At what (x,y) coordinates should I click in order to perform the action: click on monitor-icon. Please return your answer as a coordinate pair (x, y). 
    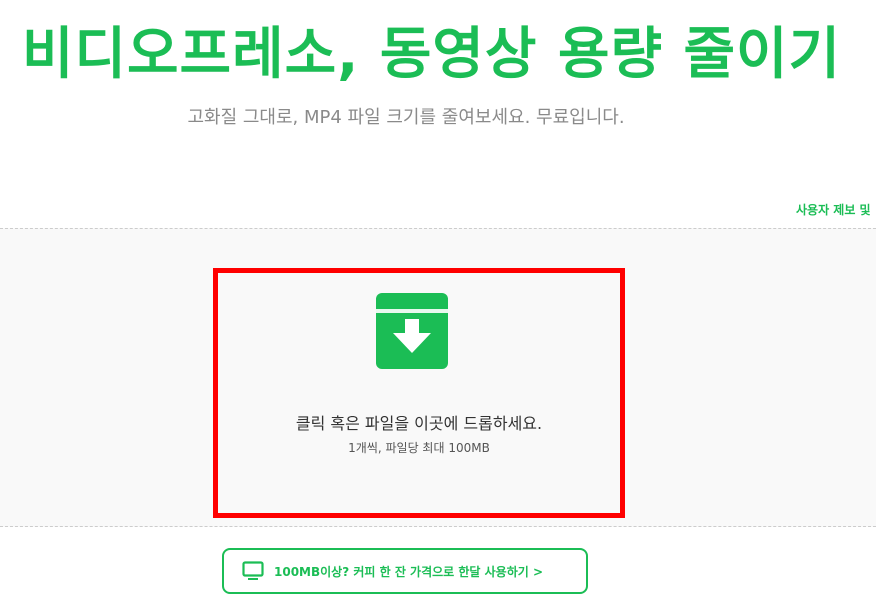
    Looking at the image, I should click on (253, 570).